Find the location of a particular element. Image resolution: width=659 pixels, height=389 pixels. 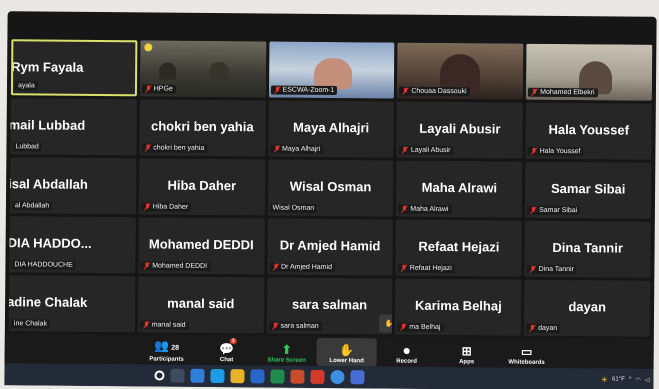

participant-name: dayan is located at coordinates (587, 307).